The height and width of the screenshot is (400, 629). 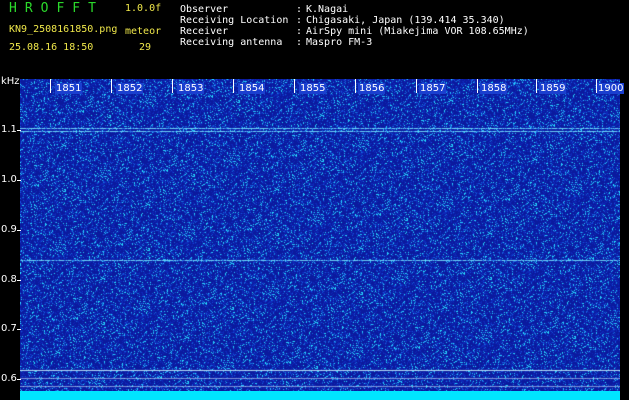 I want to click on y-tick-label: 0.7, so click(x=9, y=328).